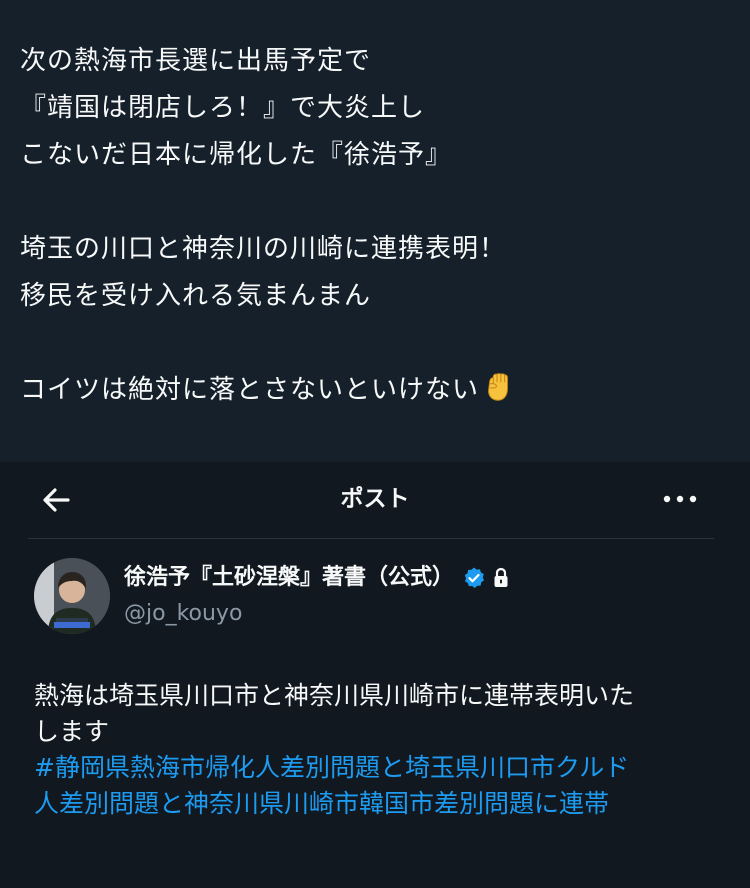 This screenshot has width=750, height=888. Describe the element at coordinates (680, 499) in the screenshot. I see `more-dots-icon` at that location.